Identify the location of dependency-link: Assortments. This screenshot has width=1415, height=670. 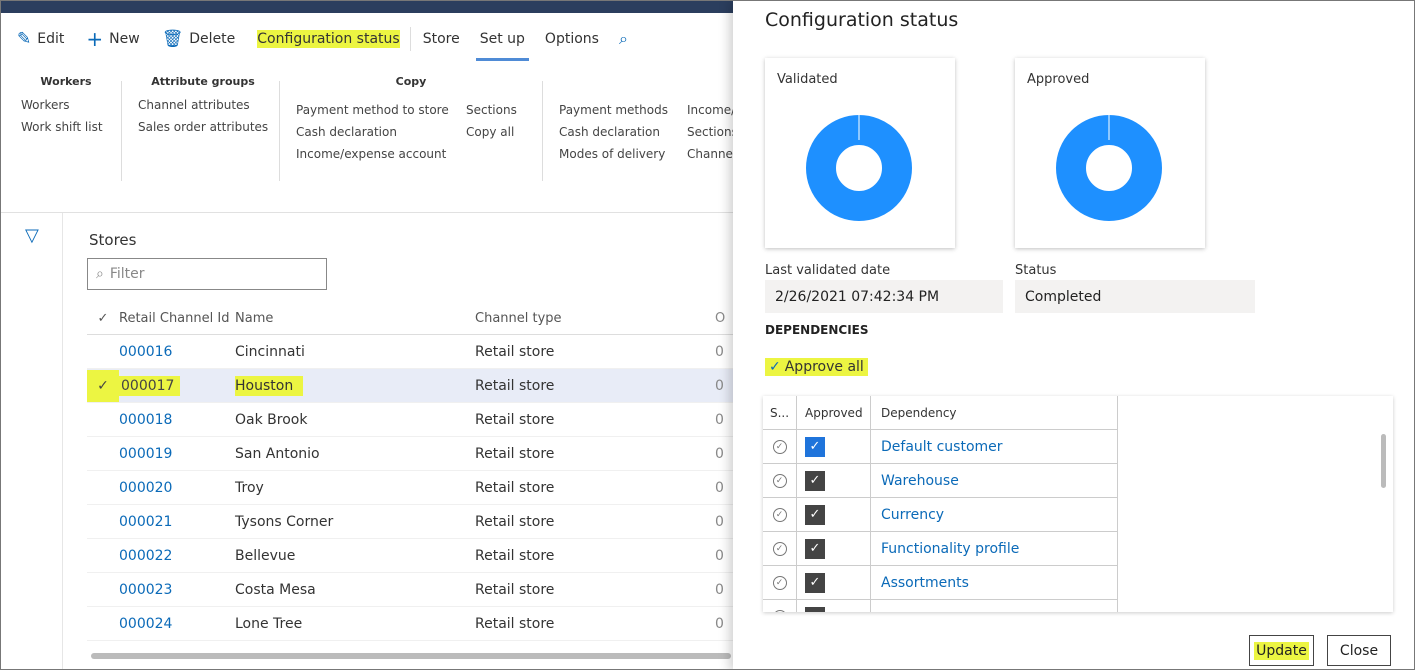
(920, 583).